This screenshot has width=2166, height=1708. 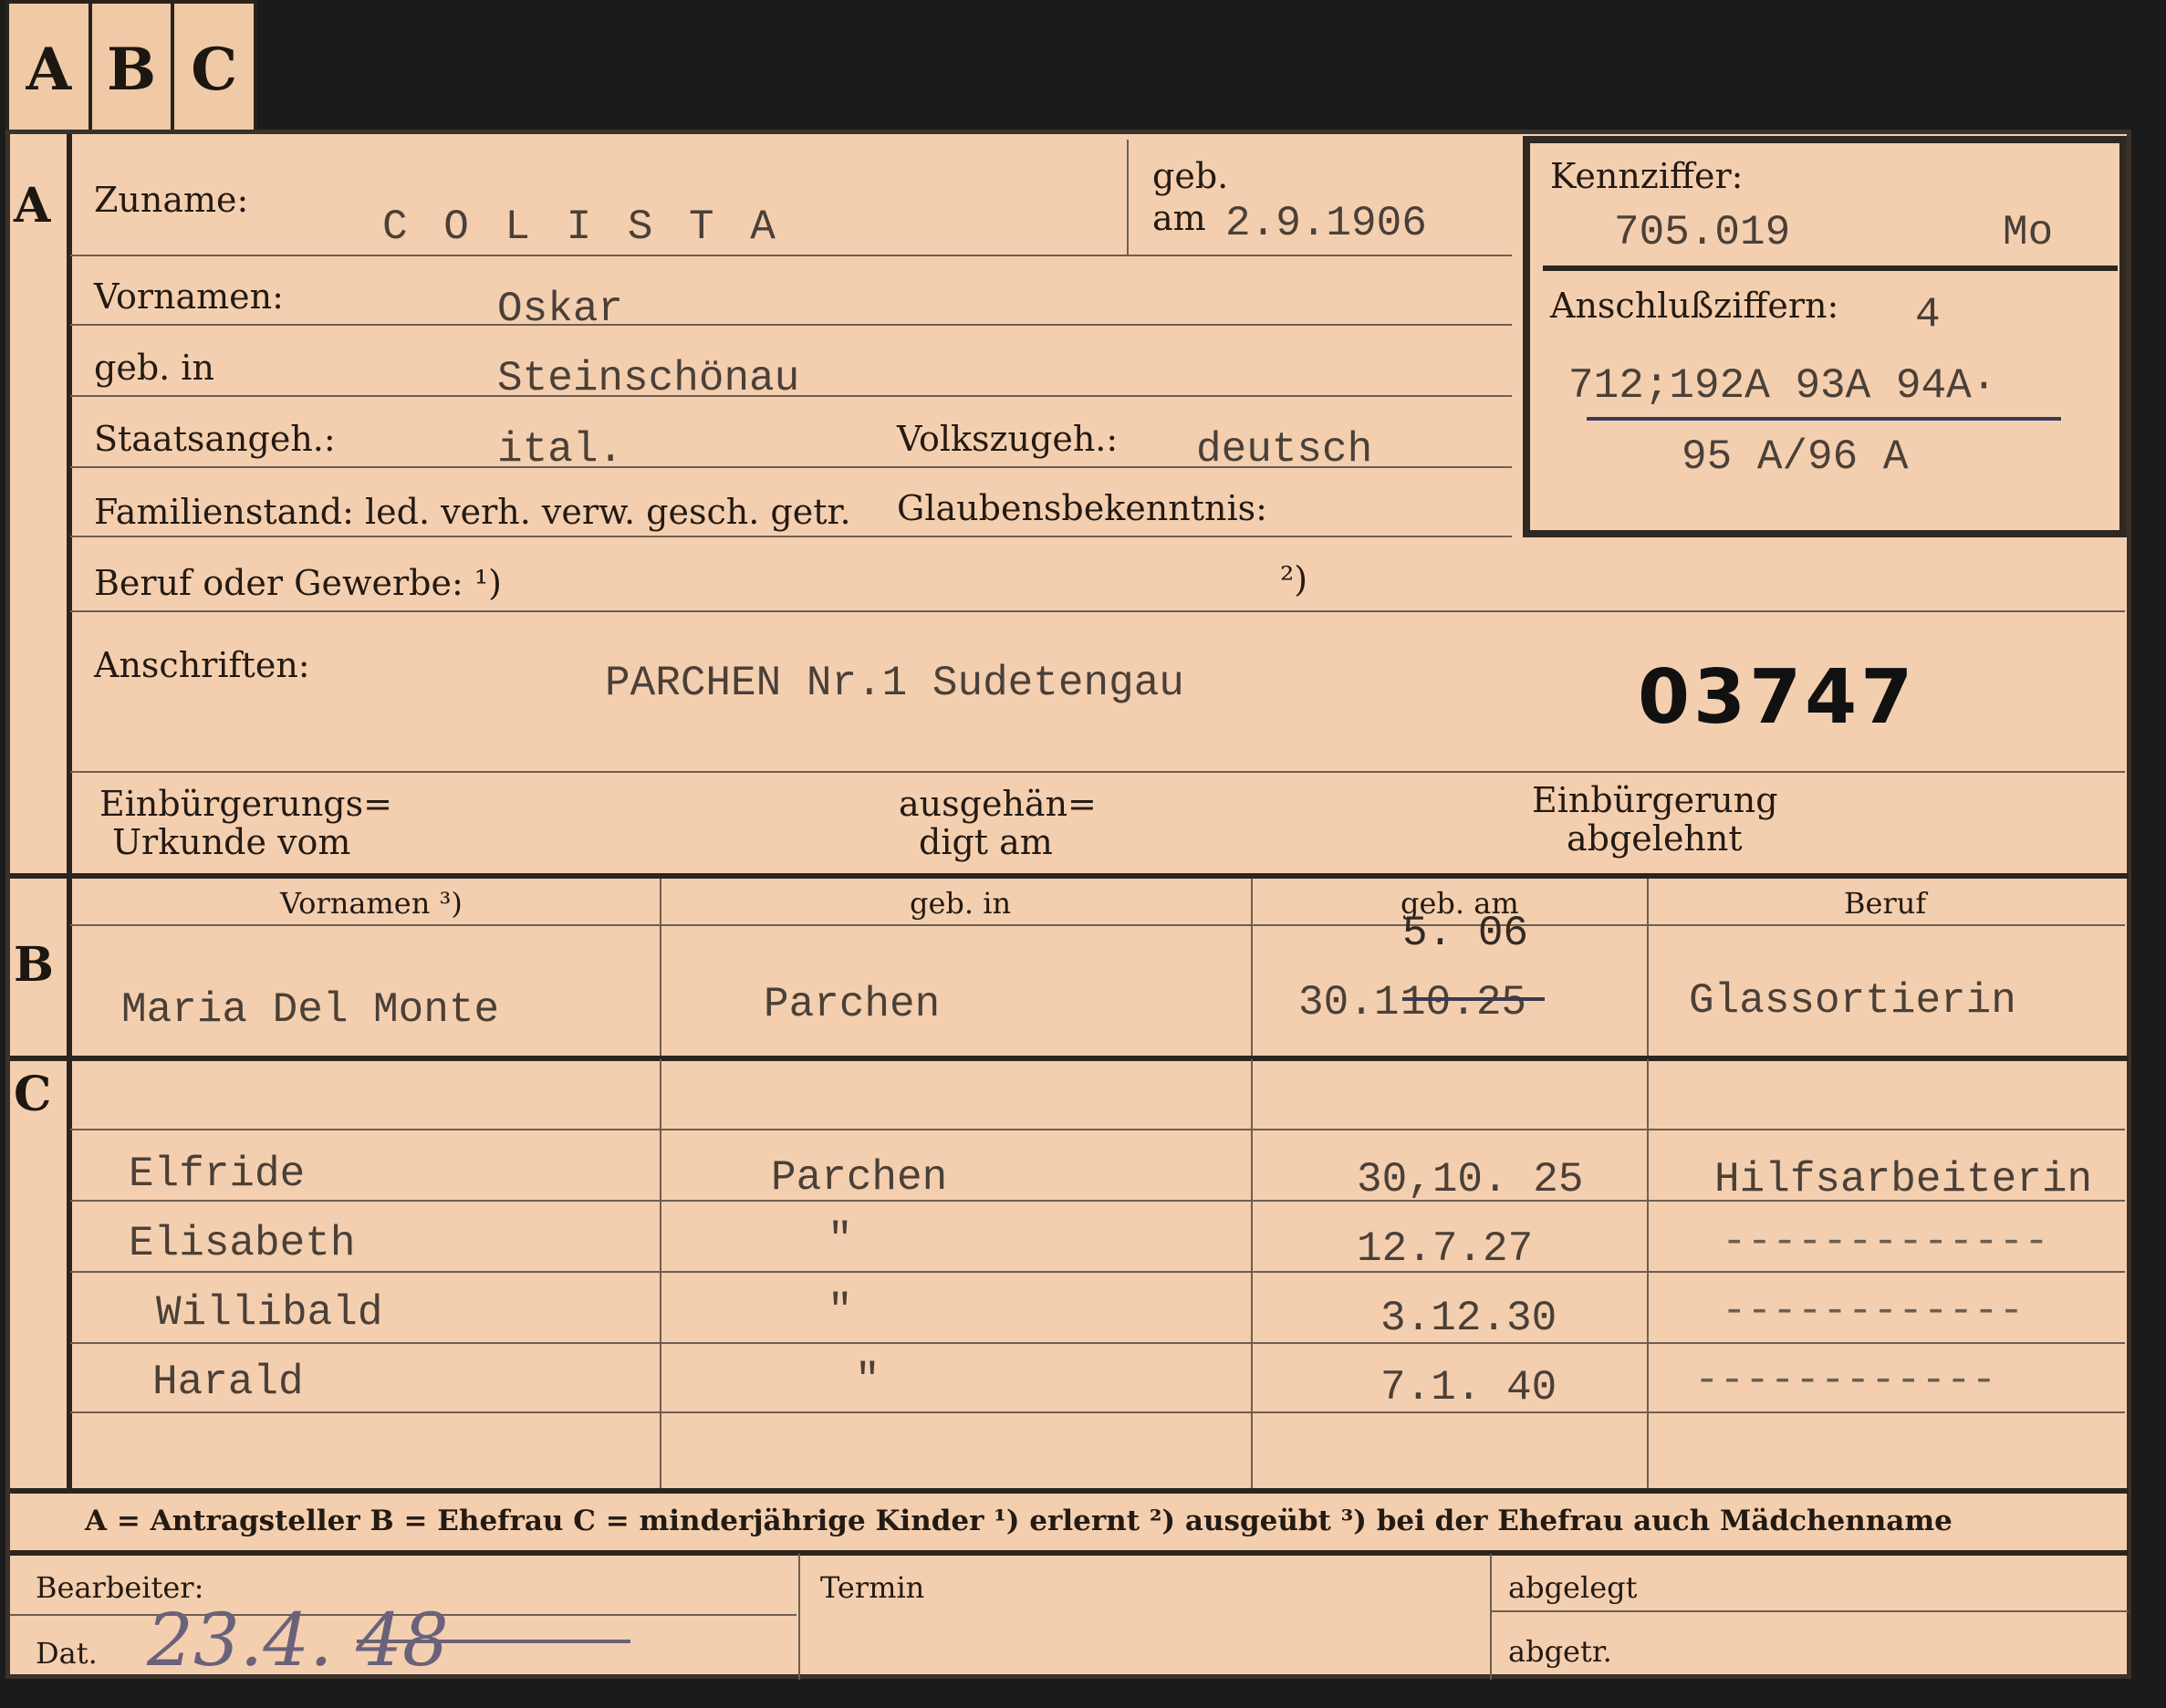 What do you see at coordinates (1782, 386) in the screenshot?
I see `anschluss-line1: 712;192A 93A 94A·` at bounding box center [1782, 386].